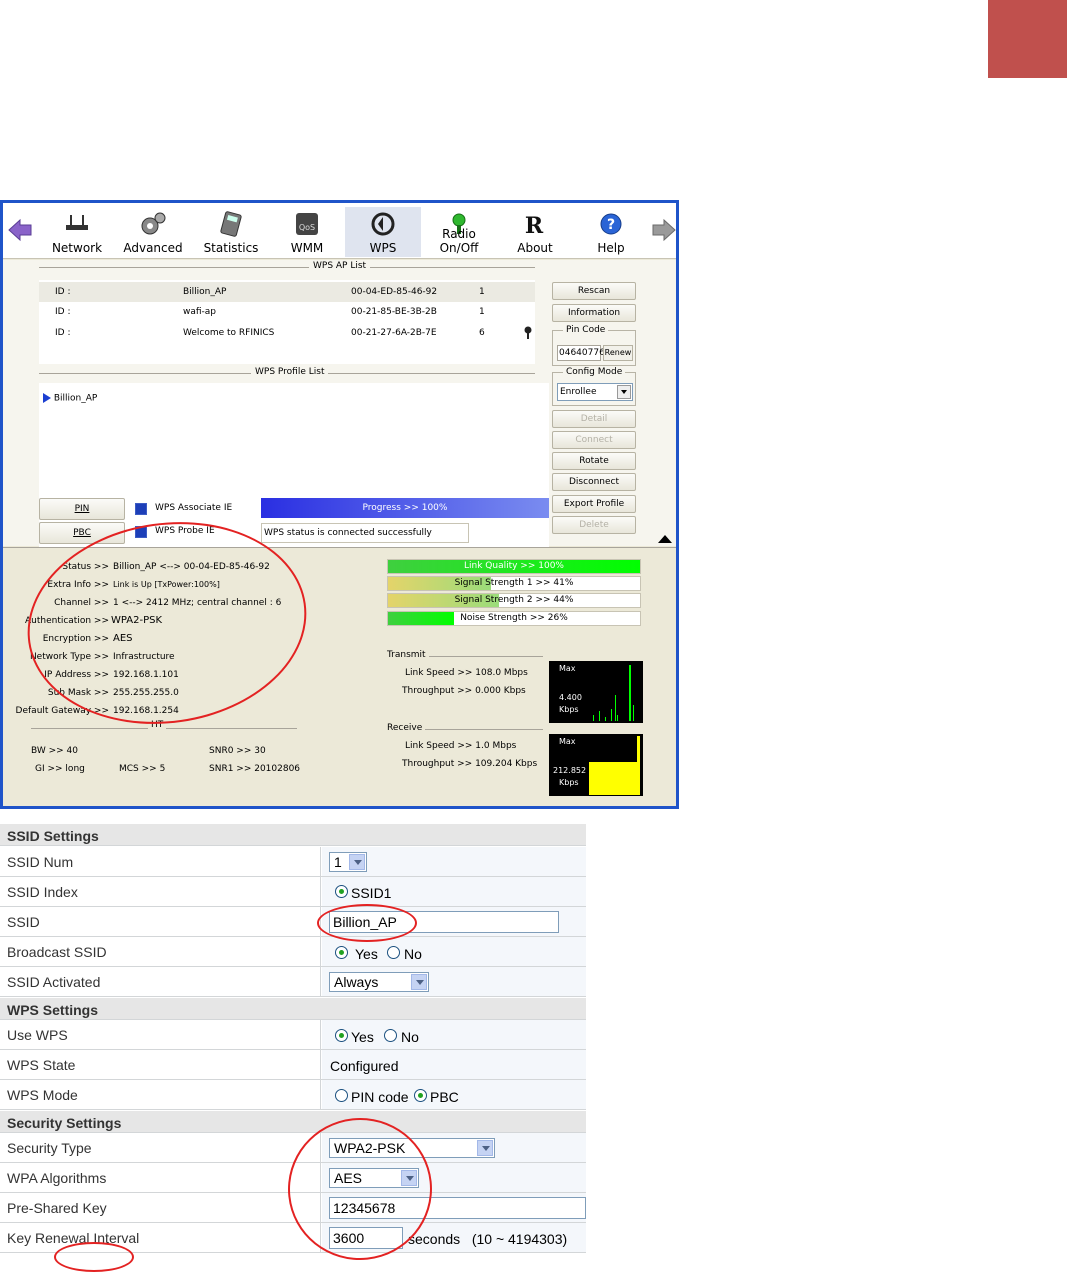 This screenshot has width=1067, height=1272. Describe the element at coordinates (514, 618) in the screenshot. I see `noise-strength-text: Noise Strength >> 26%` at that location.